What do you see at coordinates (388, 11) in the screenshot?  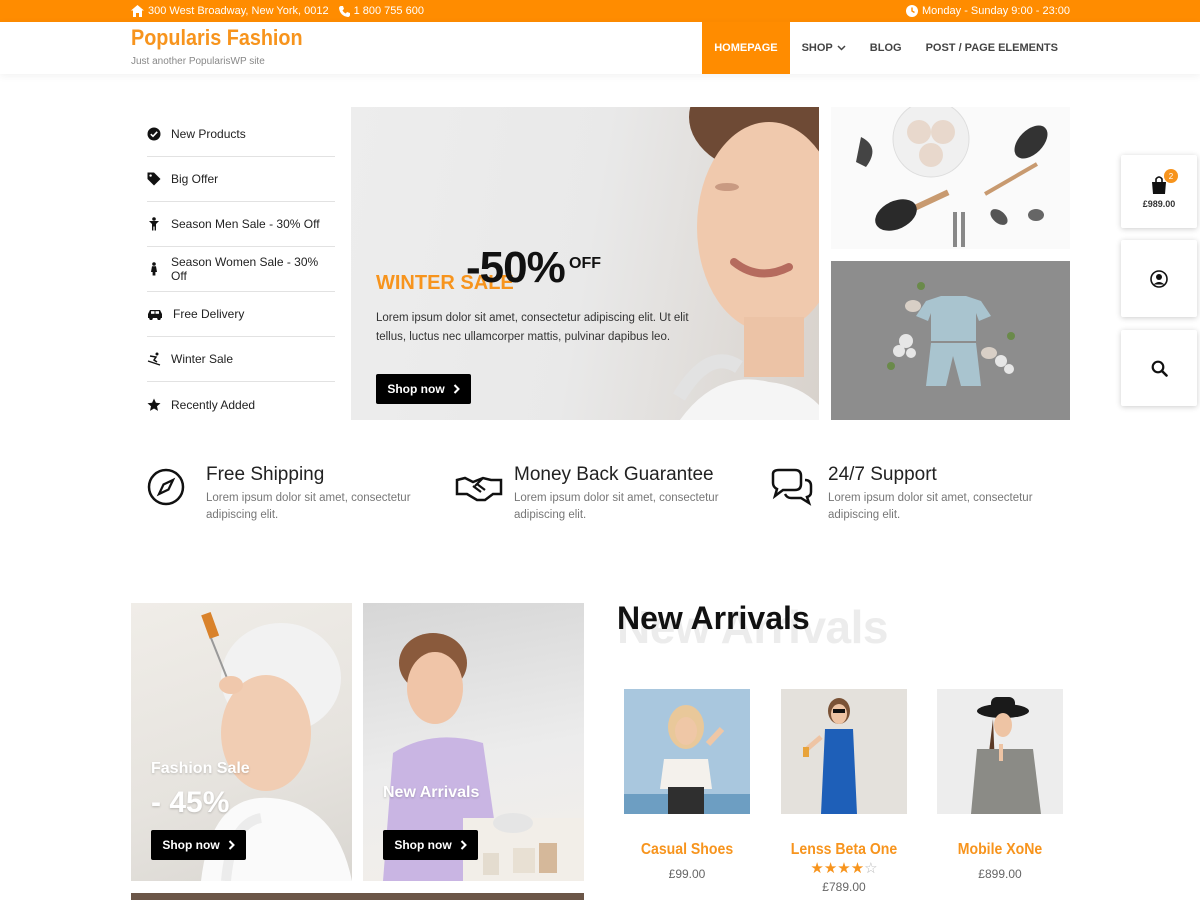 I see `phone-text: 1 800 755 600` at bounding box center [388, 11].